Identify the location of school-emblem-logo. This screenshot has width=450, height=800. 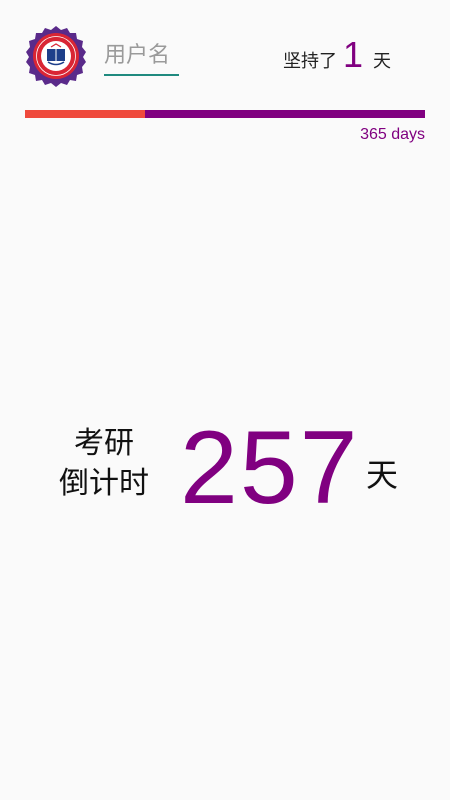
(56, 56).